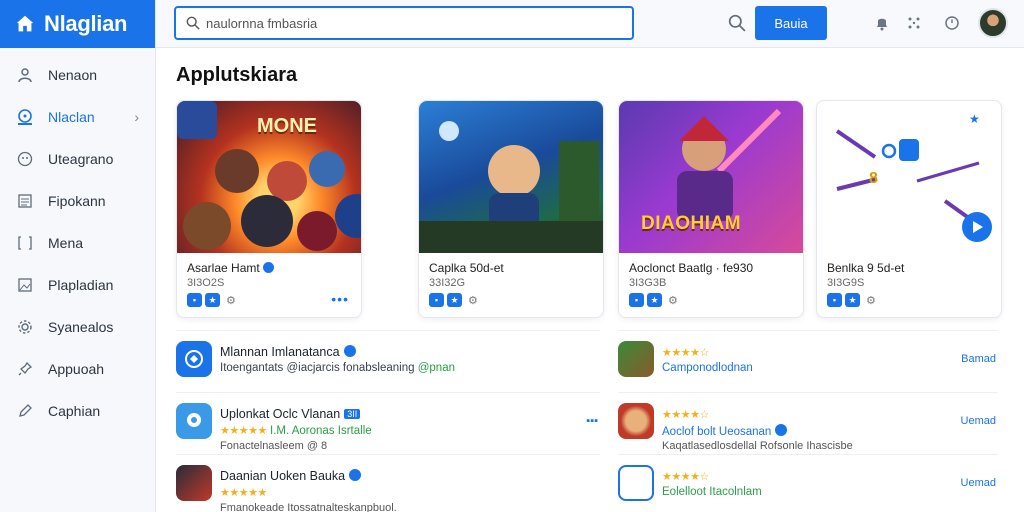 The height and width of the screenshot is (512, 1024). I want to click on grid-icon, so click(914, 23).